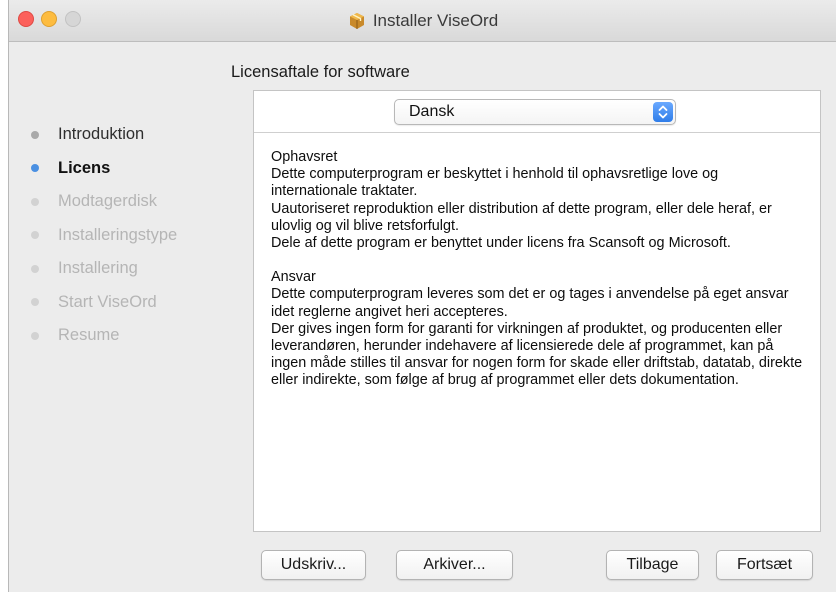  What do you see at coordinates (435, 20) in the screenshot?
I see `window-title: Installer ViseOrd` at bounding box center [435, 20].